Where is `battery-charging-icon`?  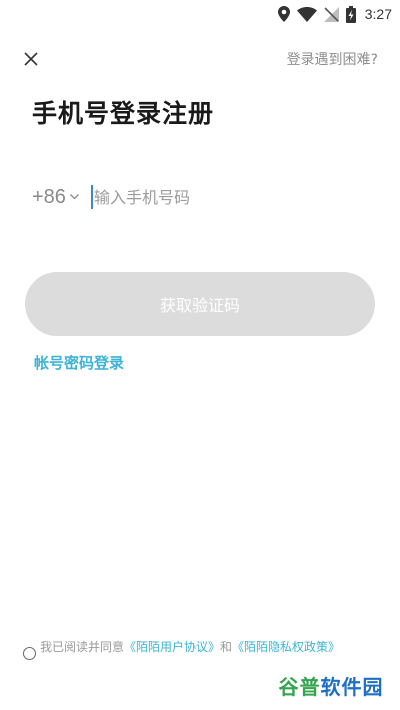
battery-charging-icon is located at coordinates (350, 14).